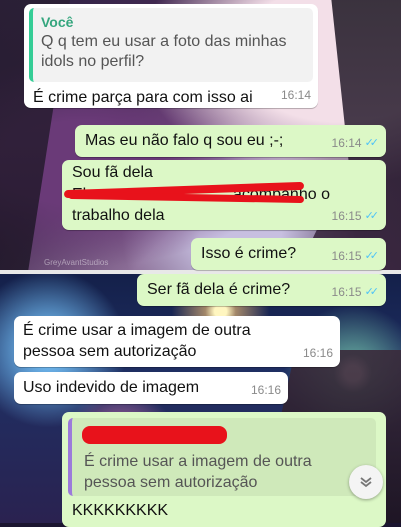 The image size is (401, 527). I want to click on message-outgoing: Ser fã dela é crime? 16:15 ✓✓, so click(261, 290).